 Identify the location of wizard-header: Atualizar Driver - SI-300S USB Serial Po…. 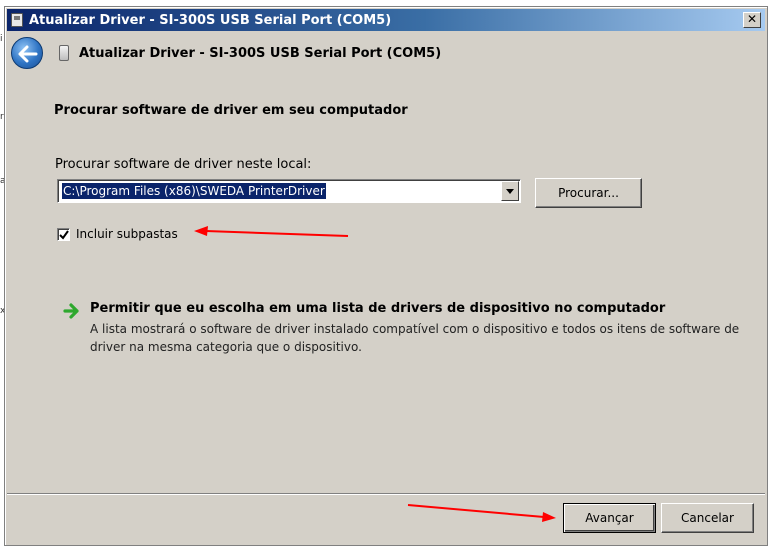
(386, 53).